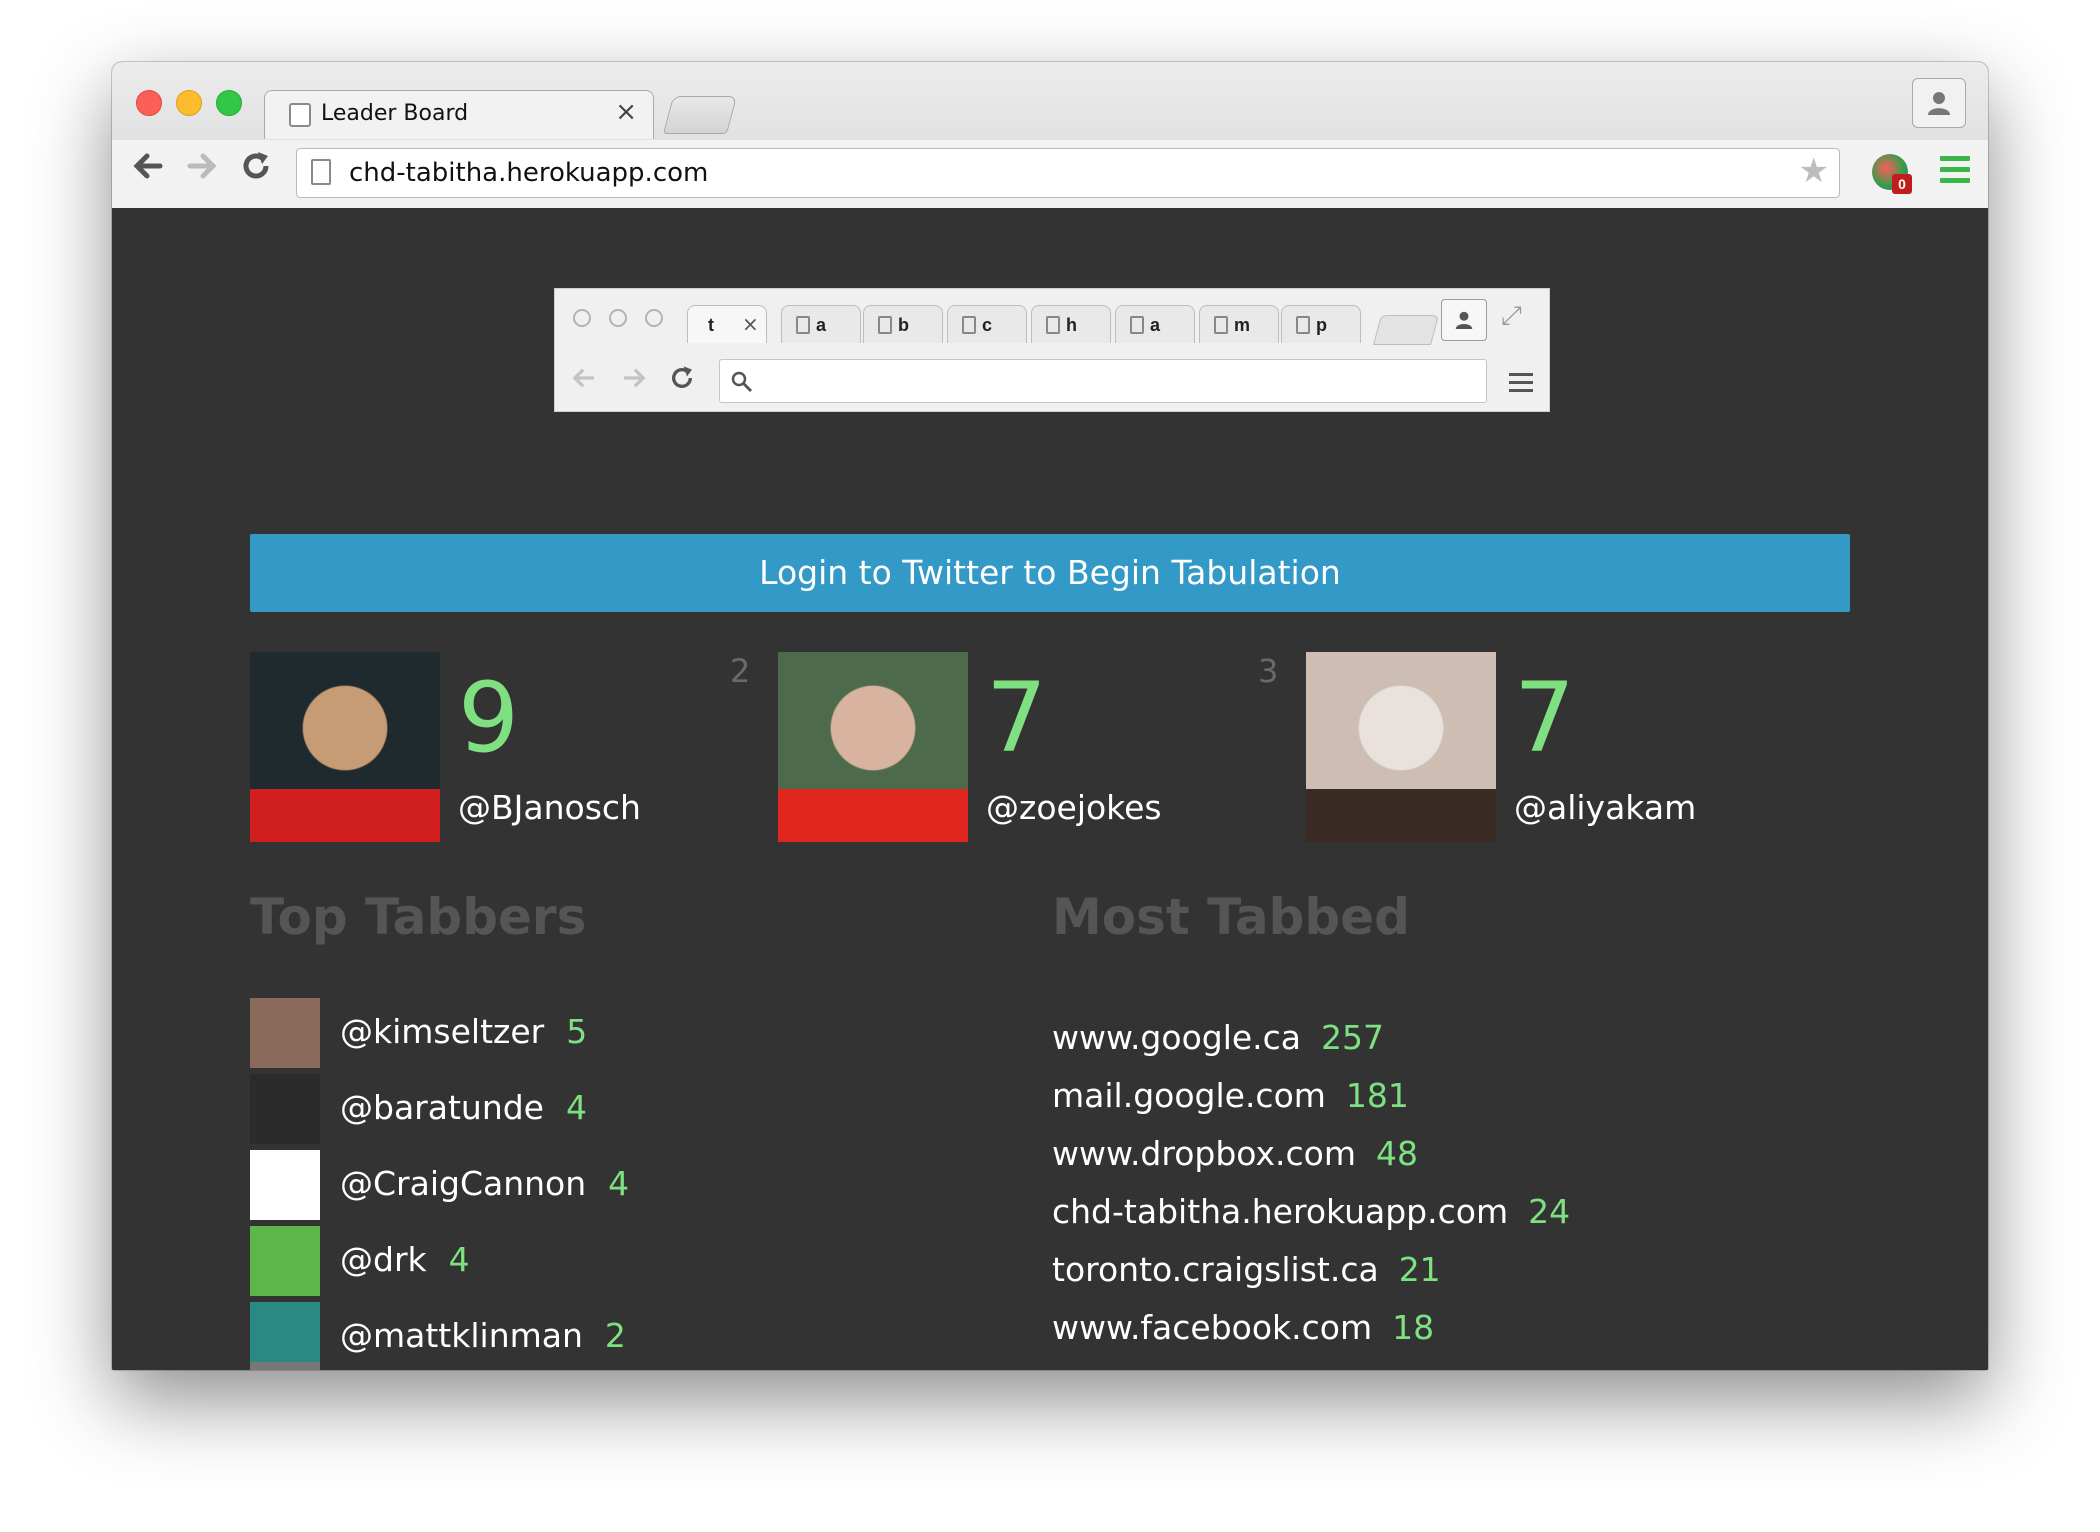 Image resolution: width=2100 pixels, height=1532 pixels. Describe the element at coordinates (418, 917) in the screenshot. I see `top-tabbers-title: Top Tabbers` at that location.